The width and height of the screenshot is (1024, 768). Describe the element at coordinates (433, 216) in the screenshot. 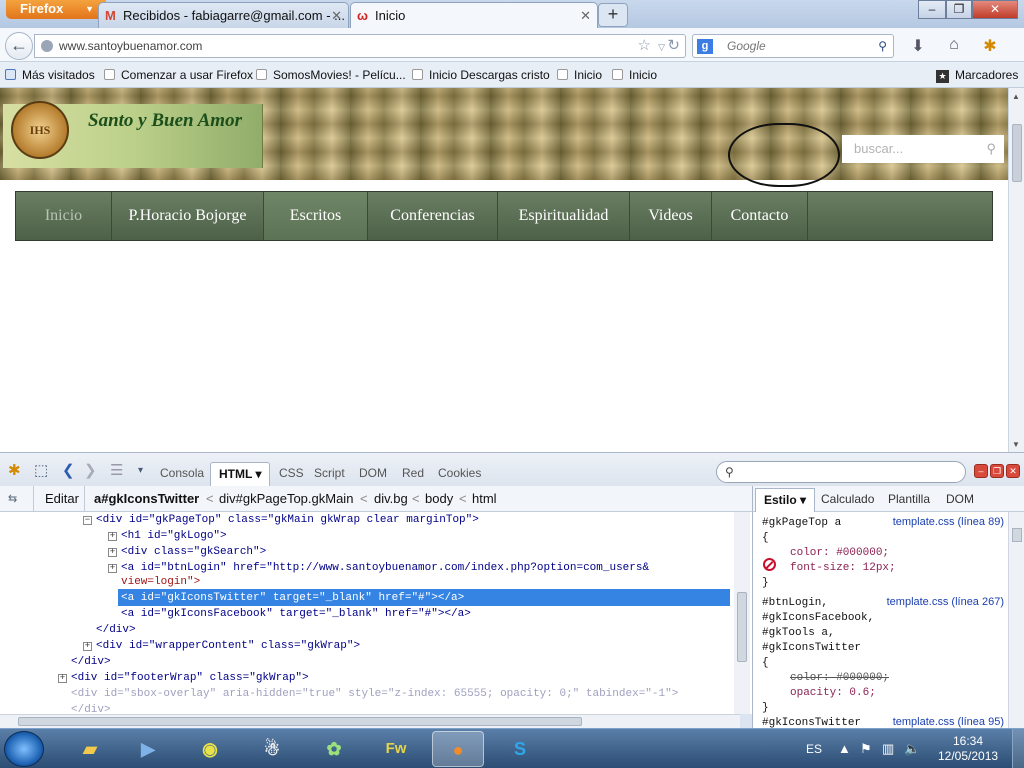

I see `menu-item-conferencias: Conferencias` at that location.